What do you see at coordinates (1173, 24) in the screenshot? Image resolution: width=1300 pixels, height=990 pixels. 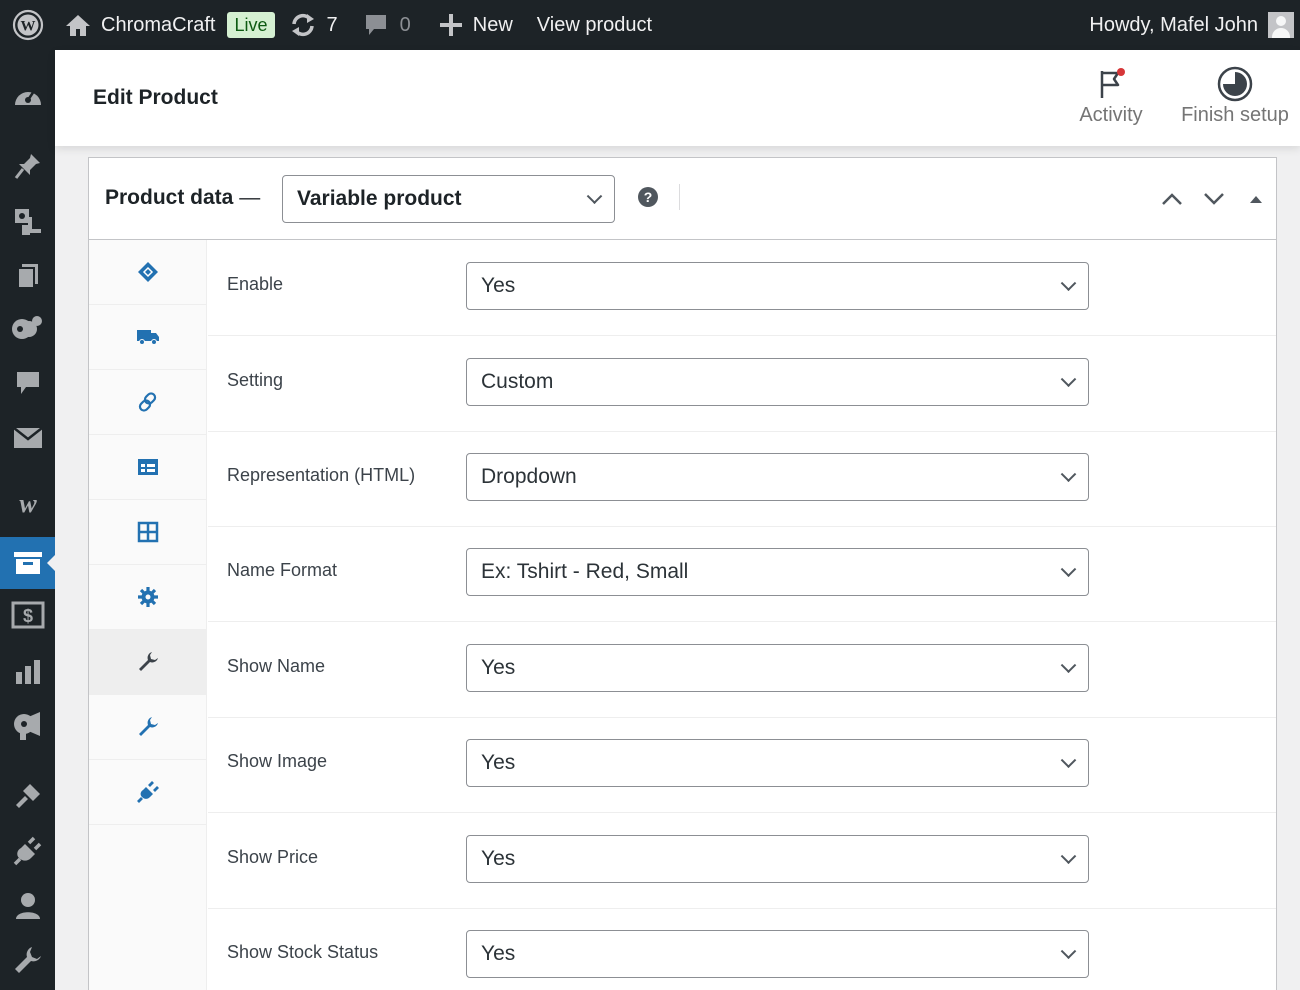 I see `howdy-greeting: Howdy, Mafel John` at bounding box center [1173, 24].